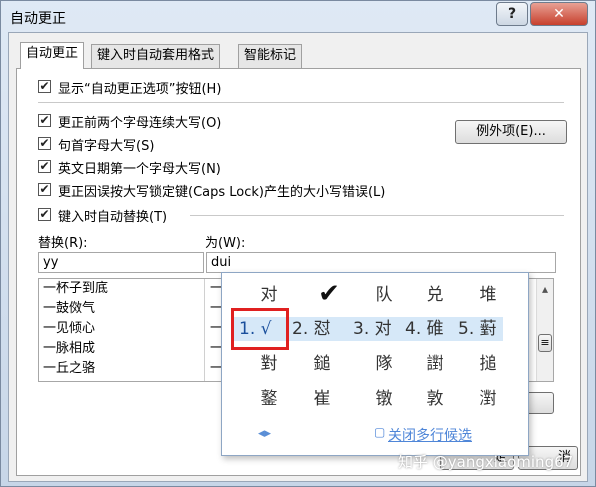  Describe the element at coordinates (270, 56) in the screenshot. I see `tab-smart-tags: 智能标记` at that location.